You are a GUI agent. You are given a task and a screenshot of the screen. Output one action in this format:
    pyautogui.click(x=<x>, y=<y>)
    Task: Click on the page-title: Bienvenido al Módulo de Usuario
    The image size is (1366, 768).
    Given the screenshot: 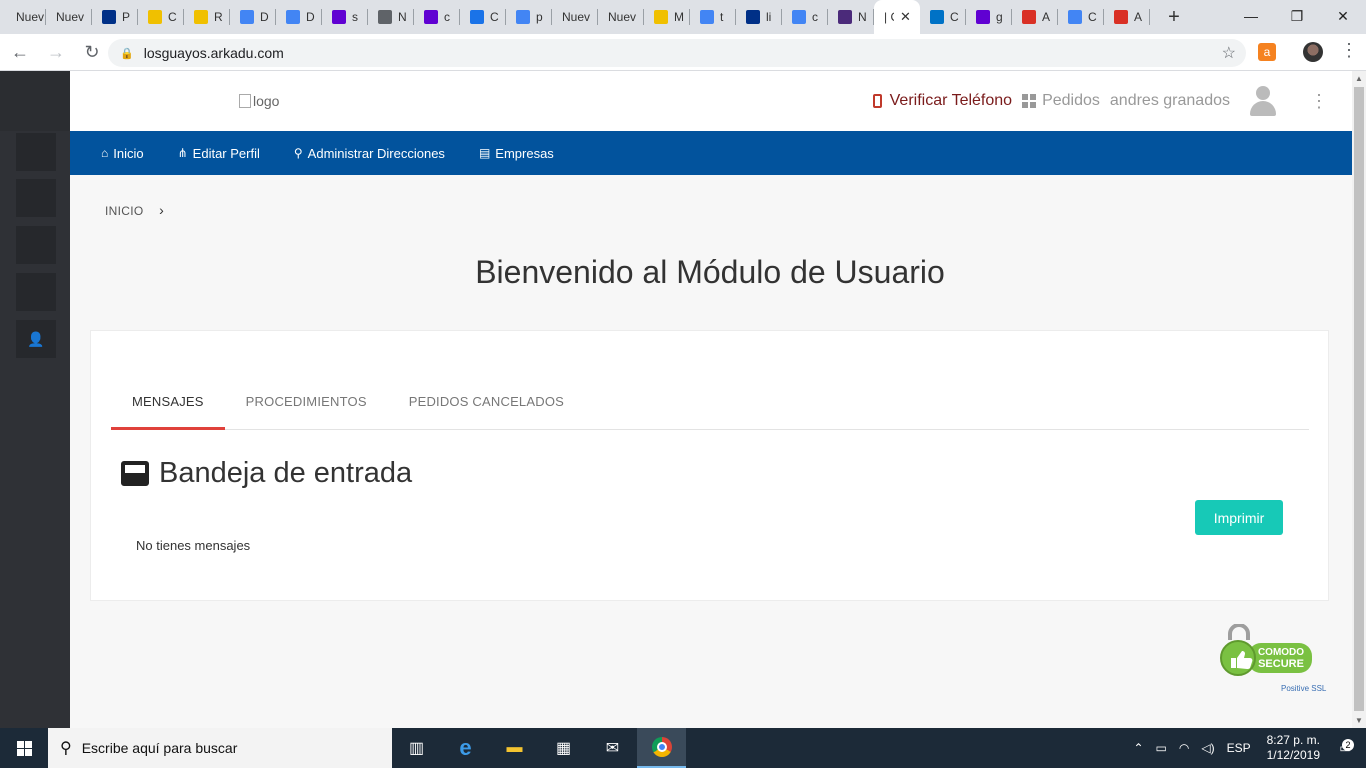 What is the action you would take?
    pyautogui.click(x=710, y=272)
    